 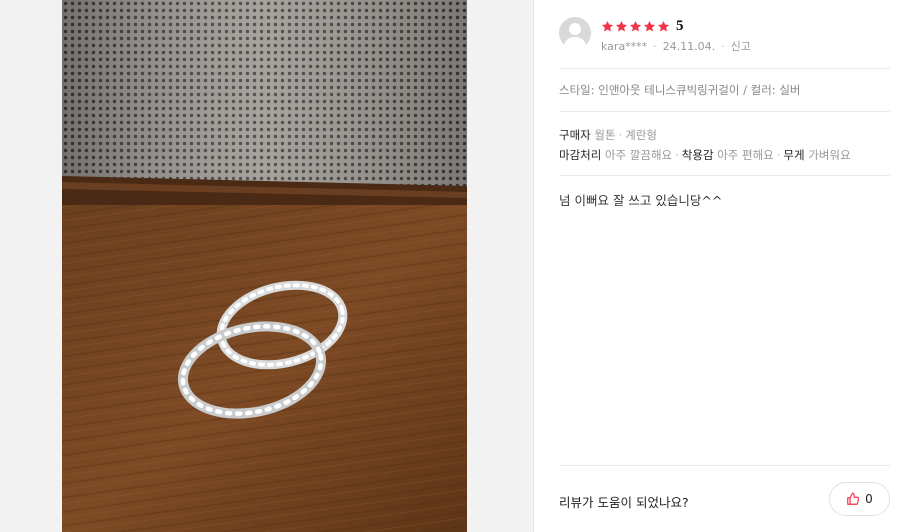 I want to click on product-attribute-row: 마감처리 아주 깔끔해요 · 착용감 아주 편해요 · 무게 가벼워요, so click(x=705, y=155).